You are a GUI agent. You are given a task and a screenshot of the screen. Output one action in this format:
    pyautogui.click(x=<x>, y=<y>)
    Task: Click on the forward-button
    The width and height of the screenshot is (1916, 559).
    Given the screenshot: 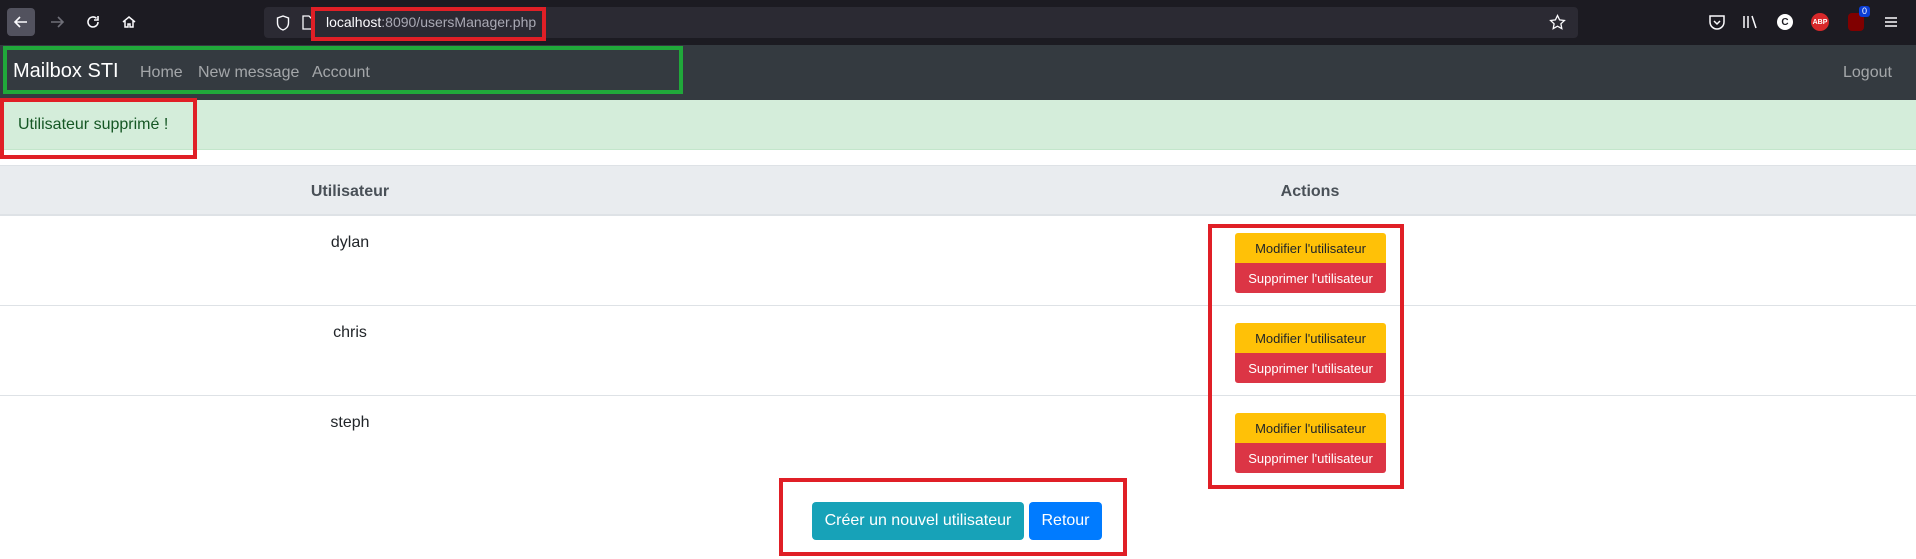 What is the action you would take?
    pyautogui.click(x=57, y=22)
    